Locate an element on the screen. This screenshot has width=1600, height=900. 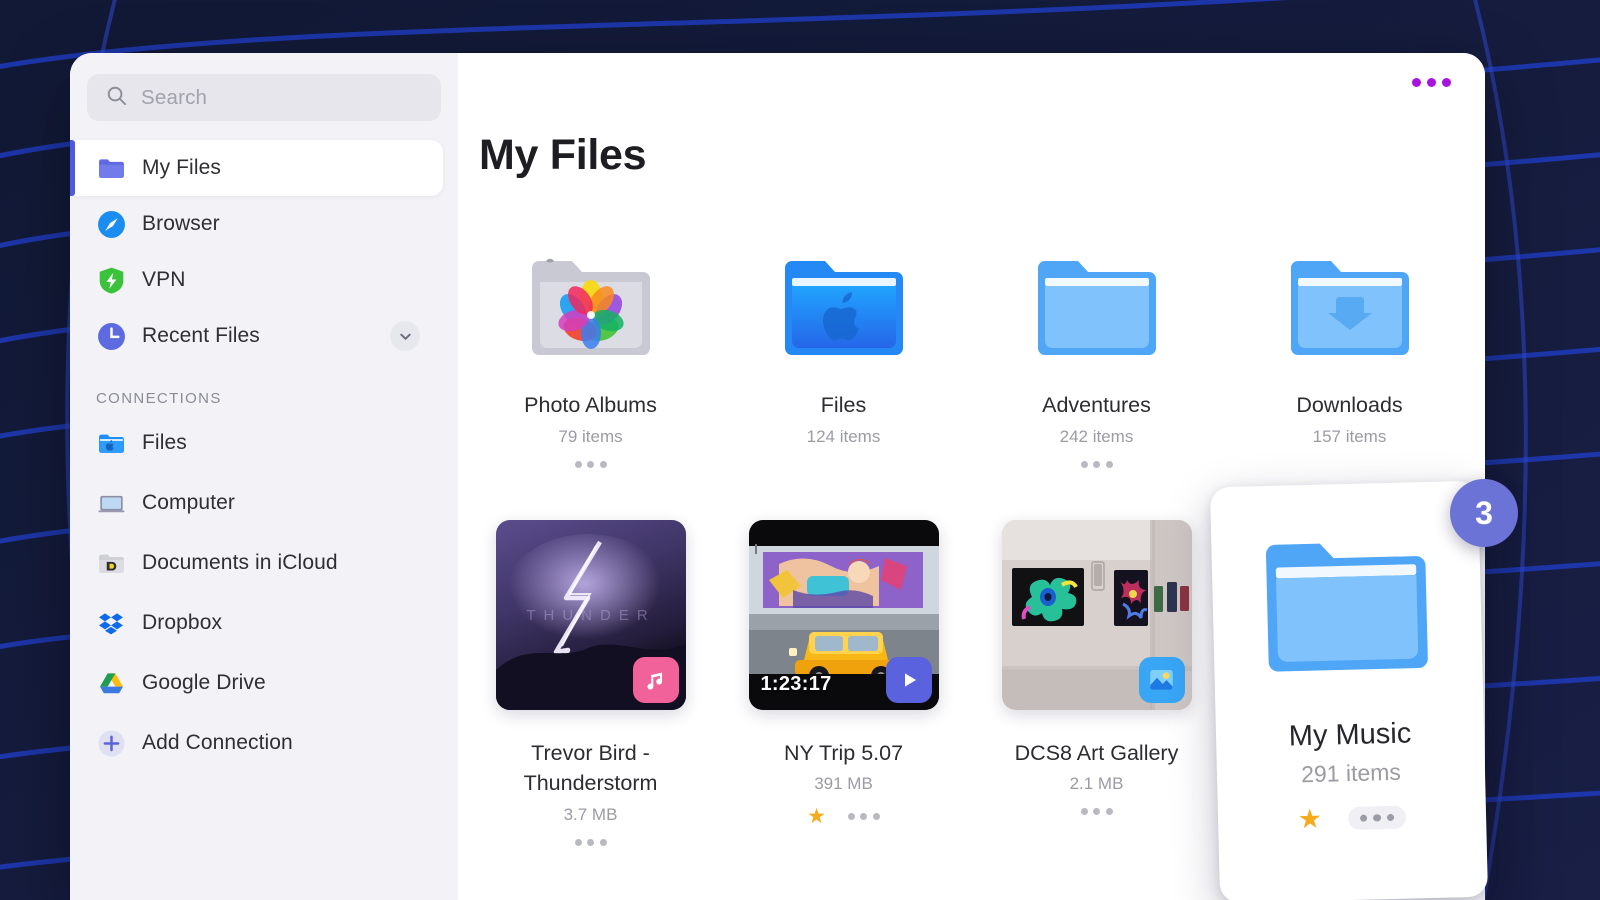
drag-count-badge: 3 is located at coordinates (1484, 513).